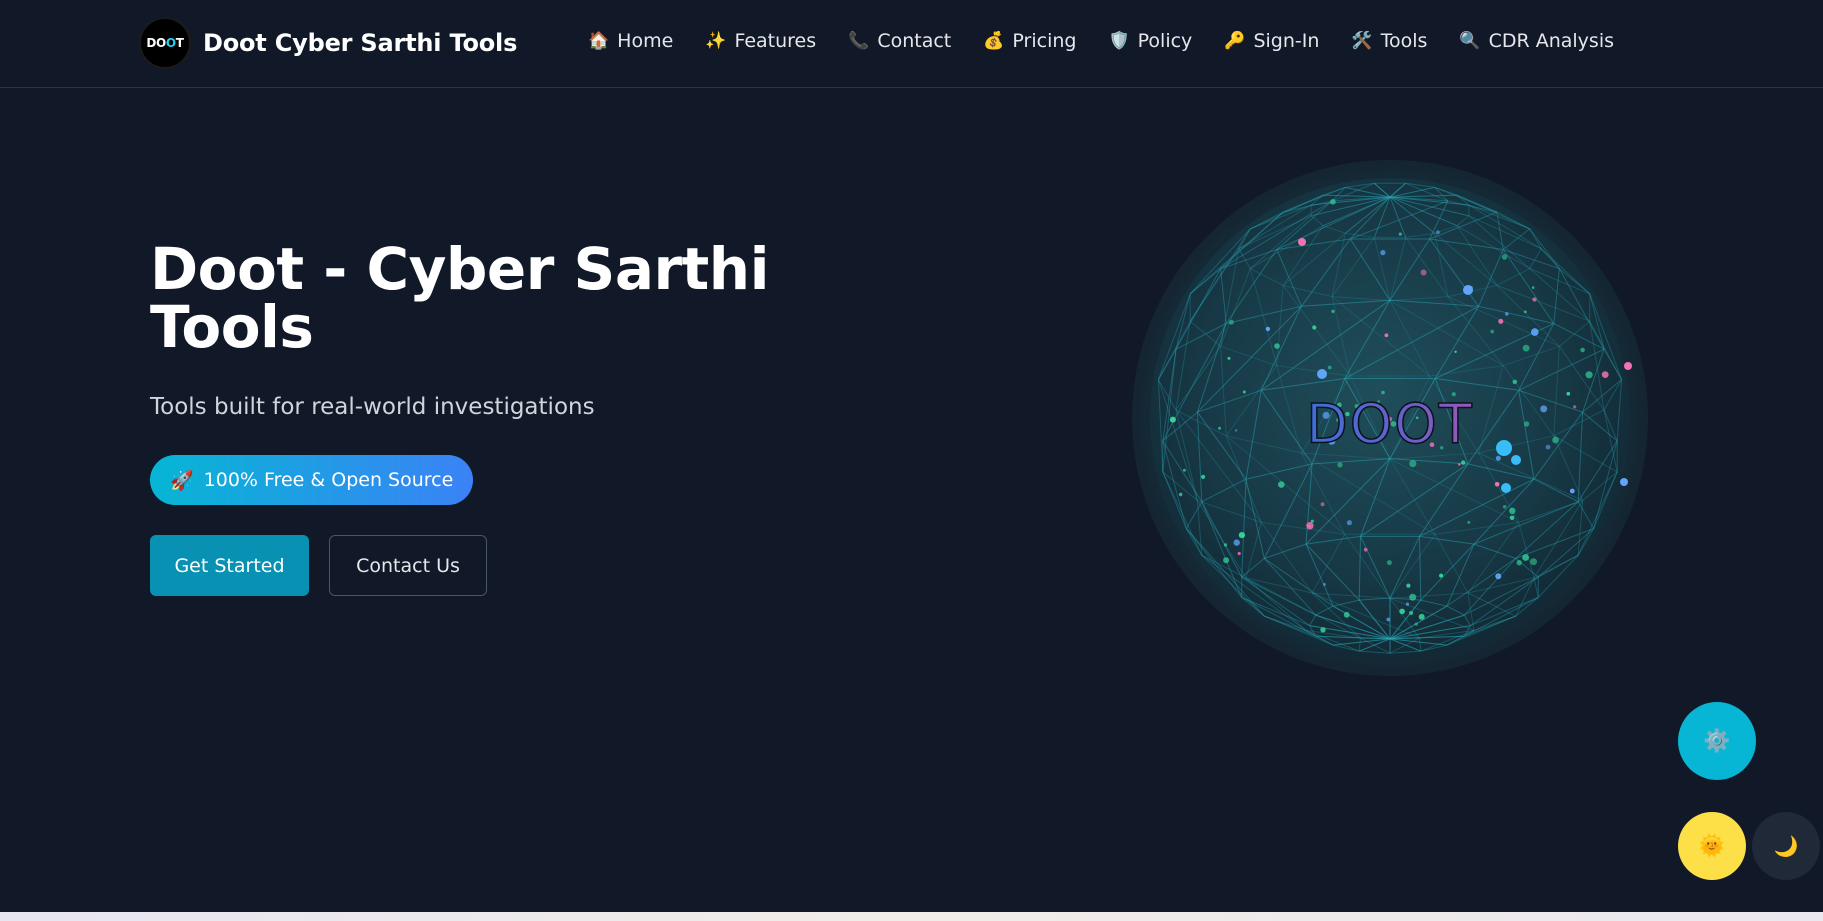 This screenshot has width=1823, height=921. I want to click on get-started-button: Get Started, so click(229, 565).